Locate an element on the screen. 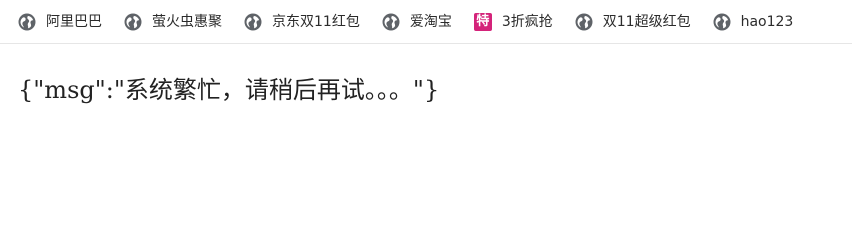 The image size is (852, 240). bookmark-label: 京东双11红包 is located at coordinates (316, 21).